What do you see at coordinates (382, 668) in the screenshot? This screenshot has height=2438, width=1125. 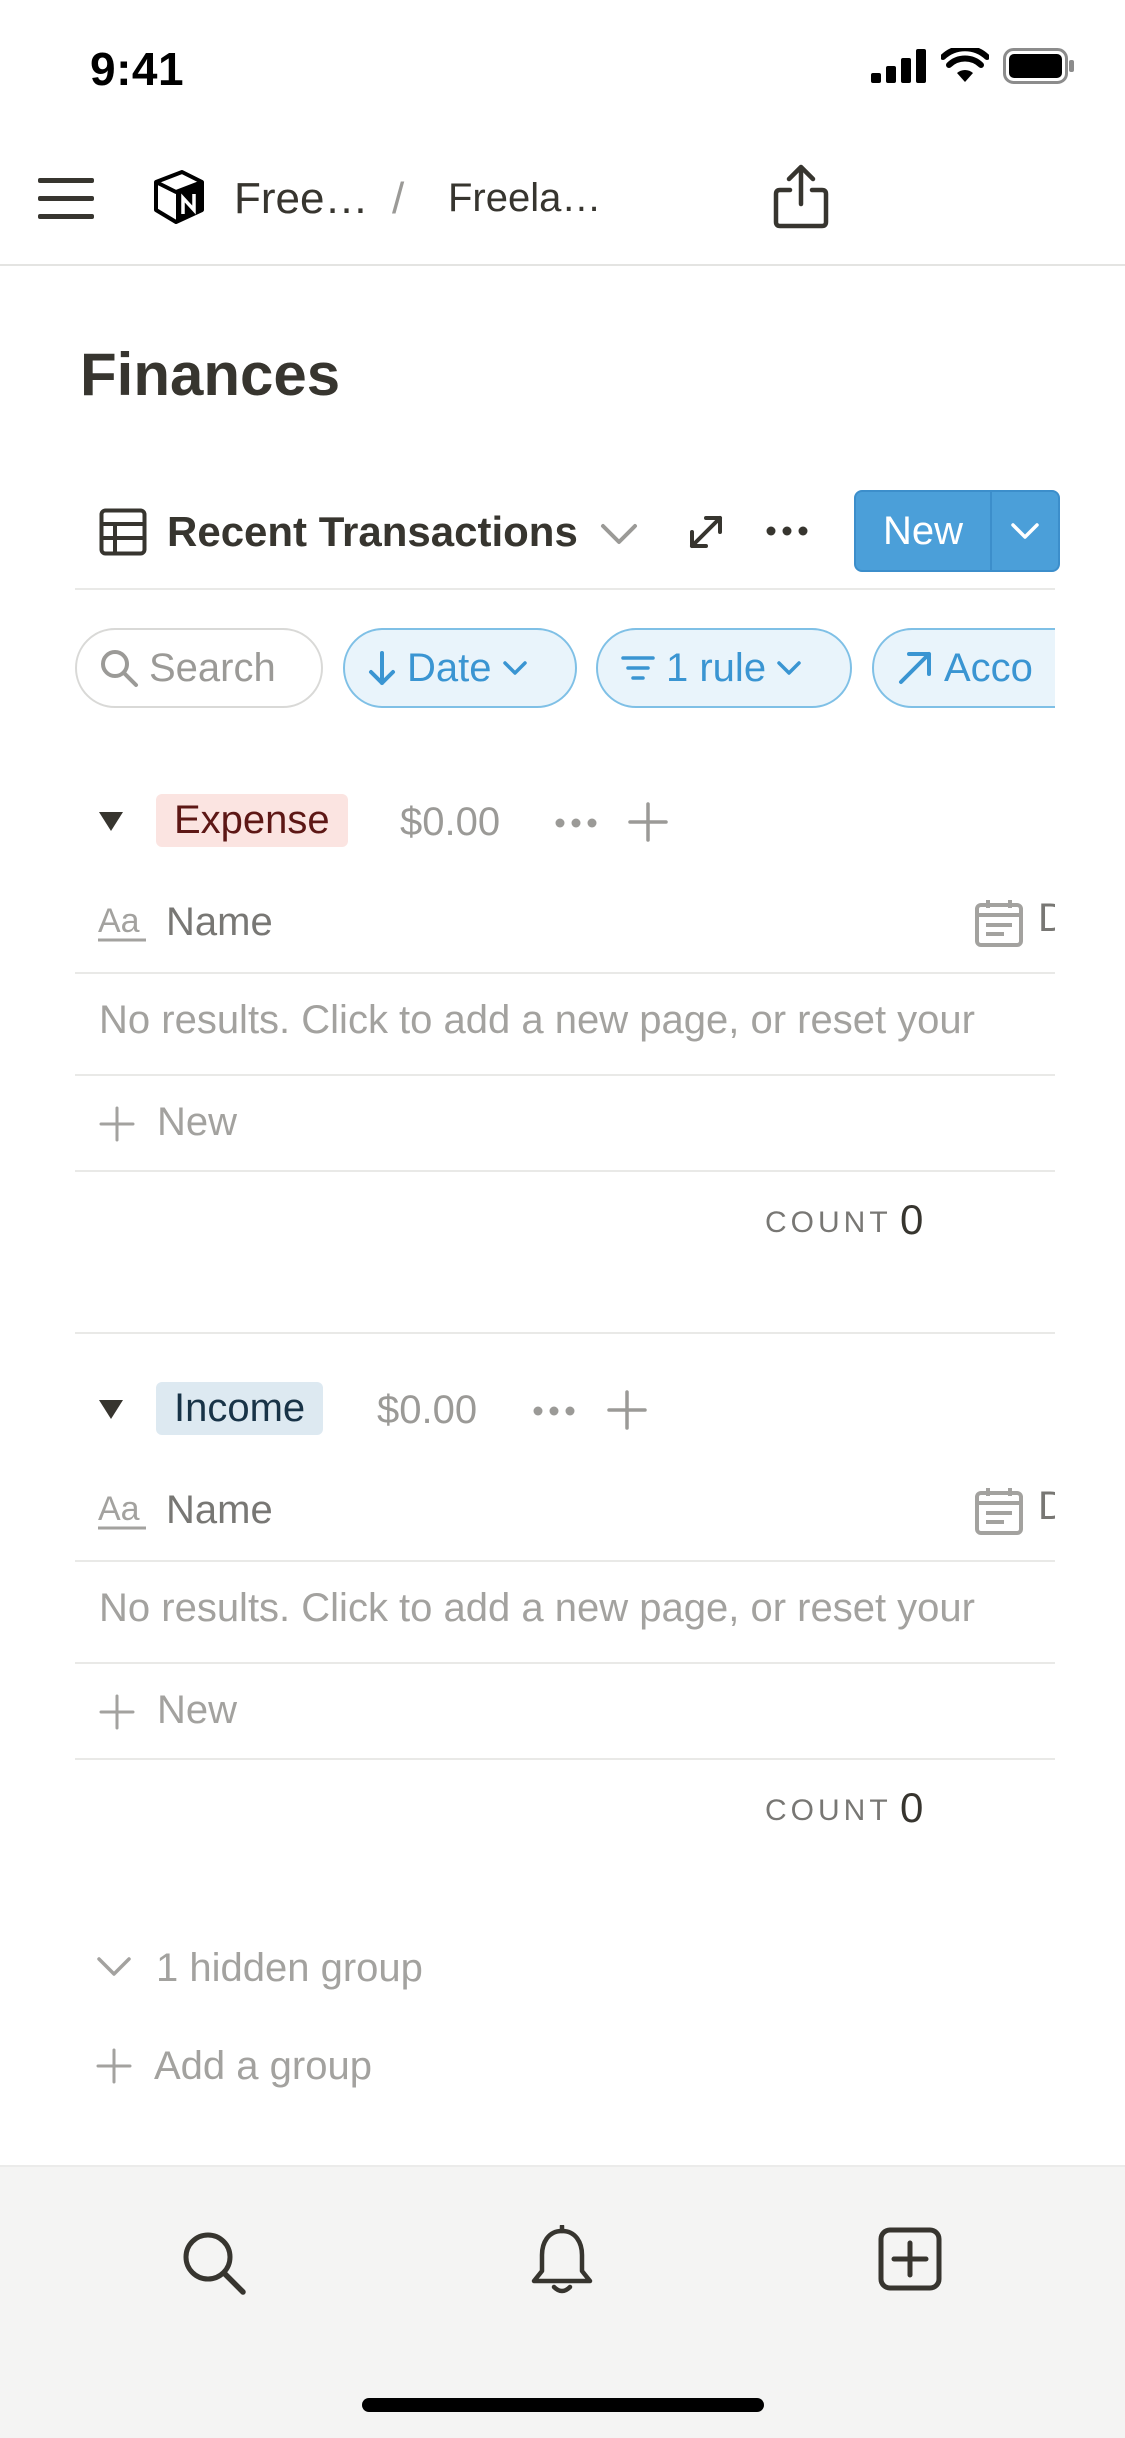 I see `arrow-down-icon` at bounding box center [382, 668].